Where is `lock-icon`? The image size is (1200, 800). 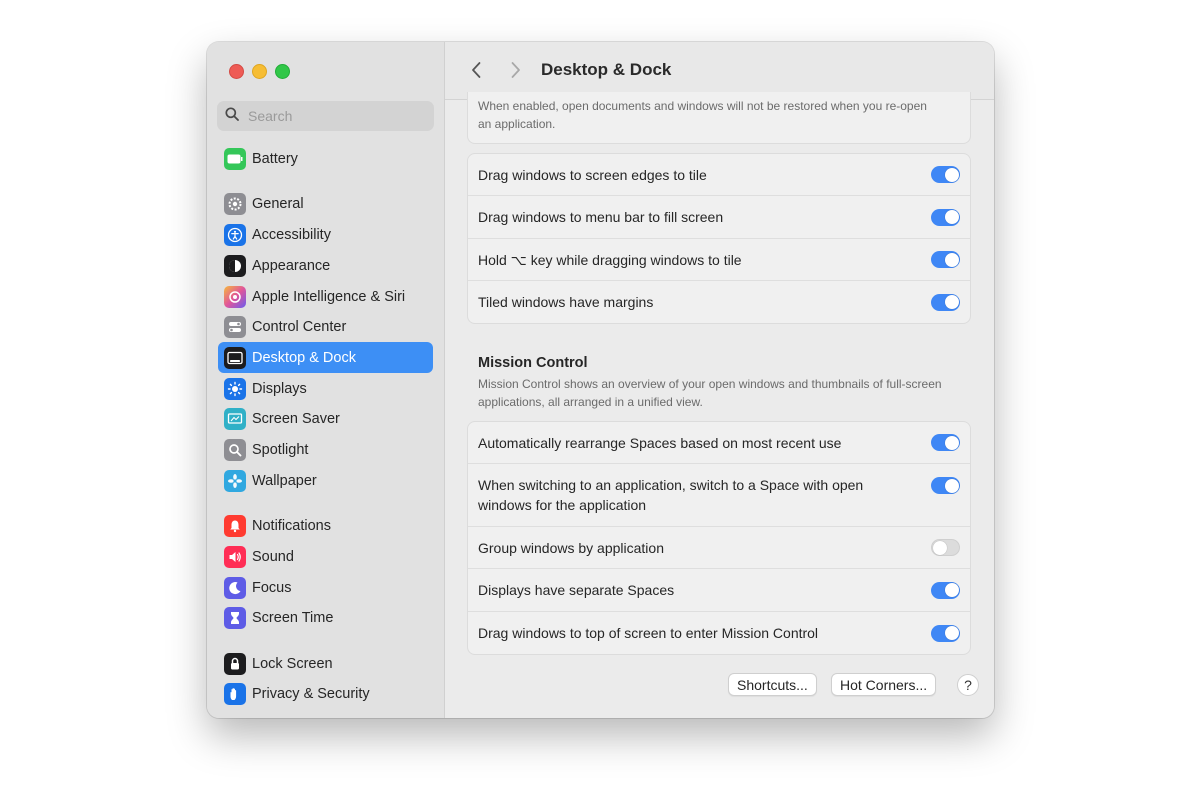
lock-icon is located at coordinates (235, 663).